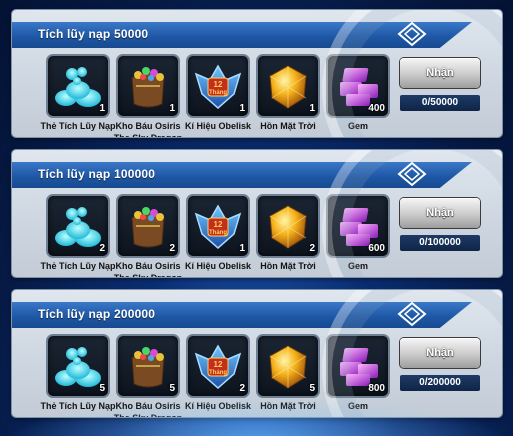 The image size is (513, 436). I want to click on reward-quantity: 600, so click(376, 248).